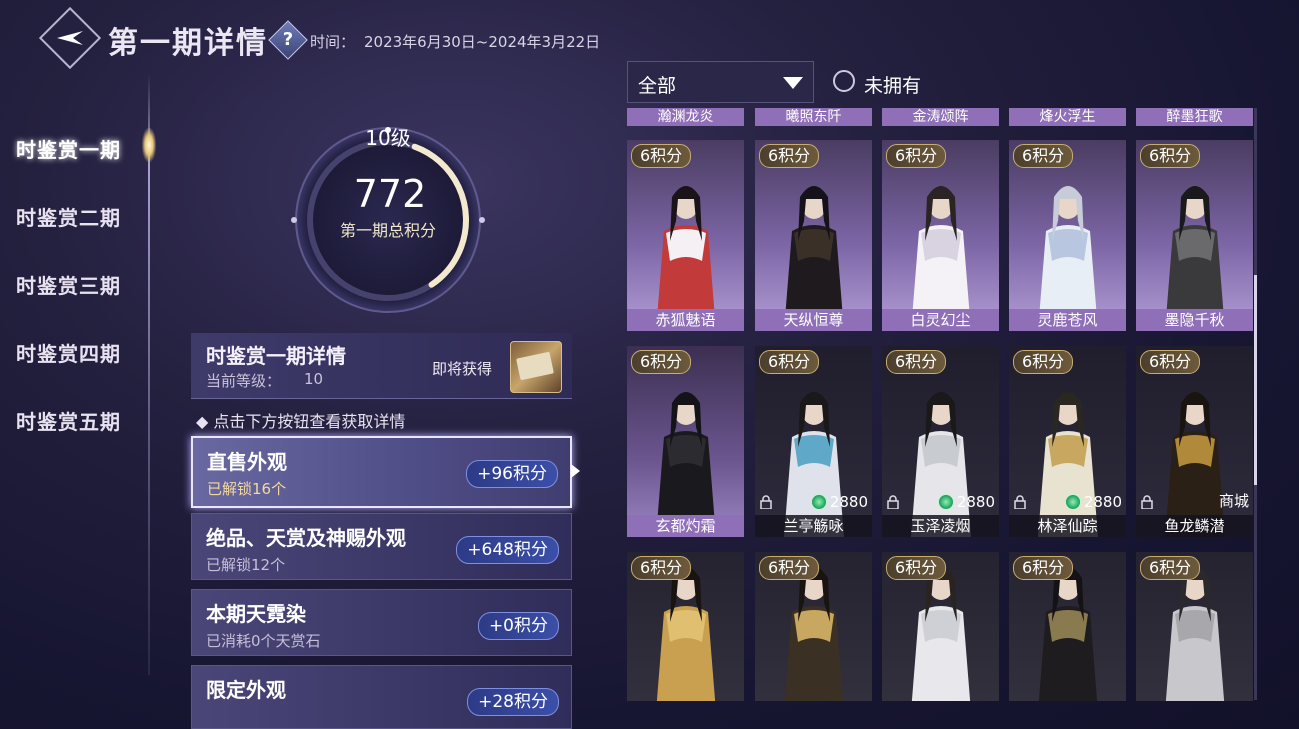 The image size is (1299, 729). What do you see at coordinates (657, 86) in the screenshot?
I see `filter-selected: 全部` at bounding box center [657, 86].